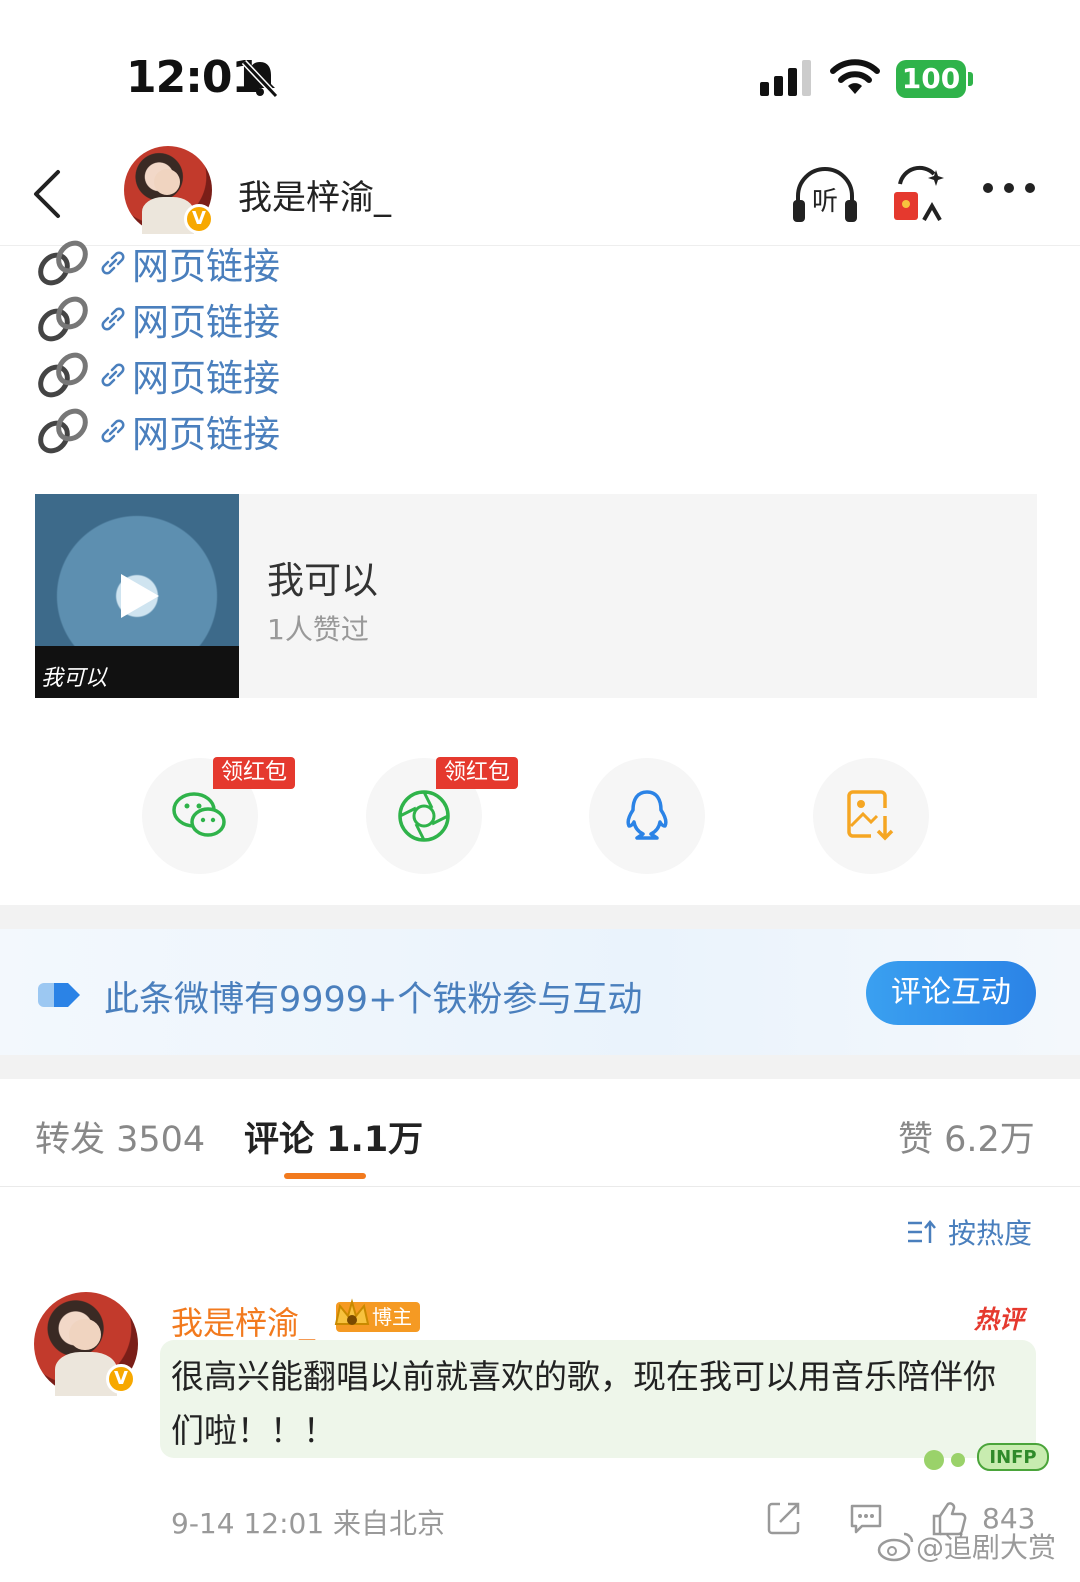  Describe the element at coordinates (784, 1518) in the screenshot. I see `share-out-icon` at that location.